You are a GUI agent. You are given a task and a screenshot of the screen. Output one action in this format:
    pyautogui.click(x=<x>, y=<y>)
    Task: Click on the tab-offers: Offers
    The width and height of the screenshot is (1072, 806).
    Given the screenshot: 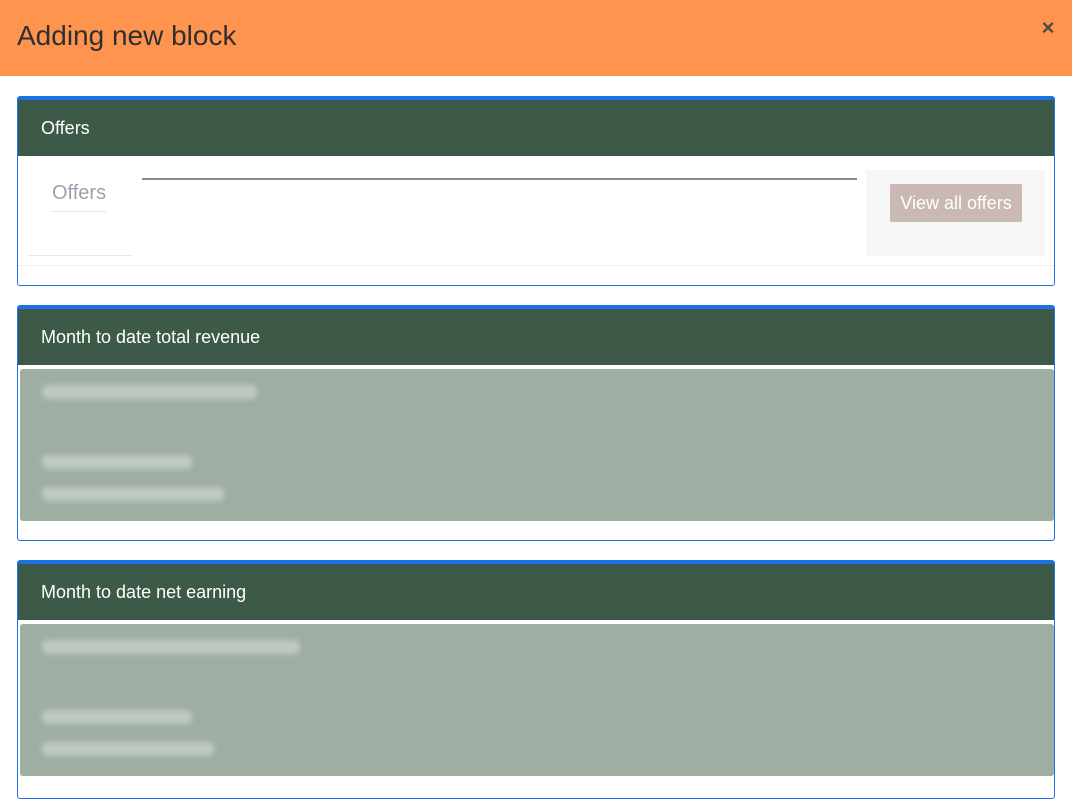 What is the action you would take?
    pyautogui.click(x=79, y=197)
    